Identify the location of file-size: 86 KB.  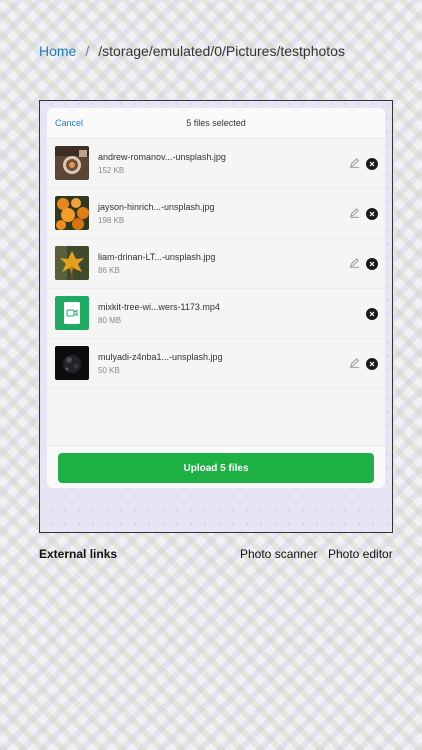
(109, 270).